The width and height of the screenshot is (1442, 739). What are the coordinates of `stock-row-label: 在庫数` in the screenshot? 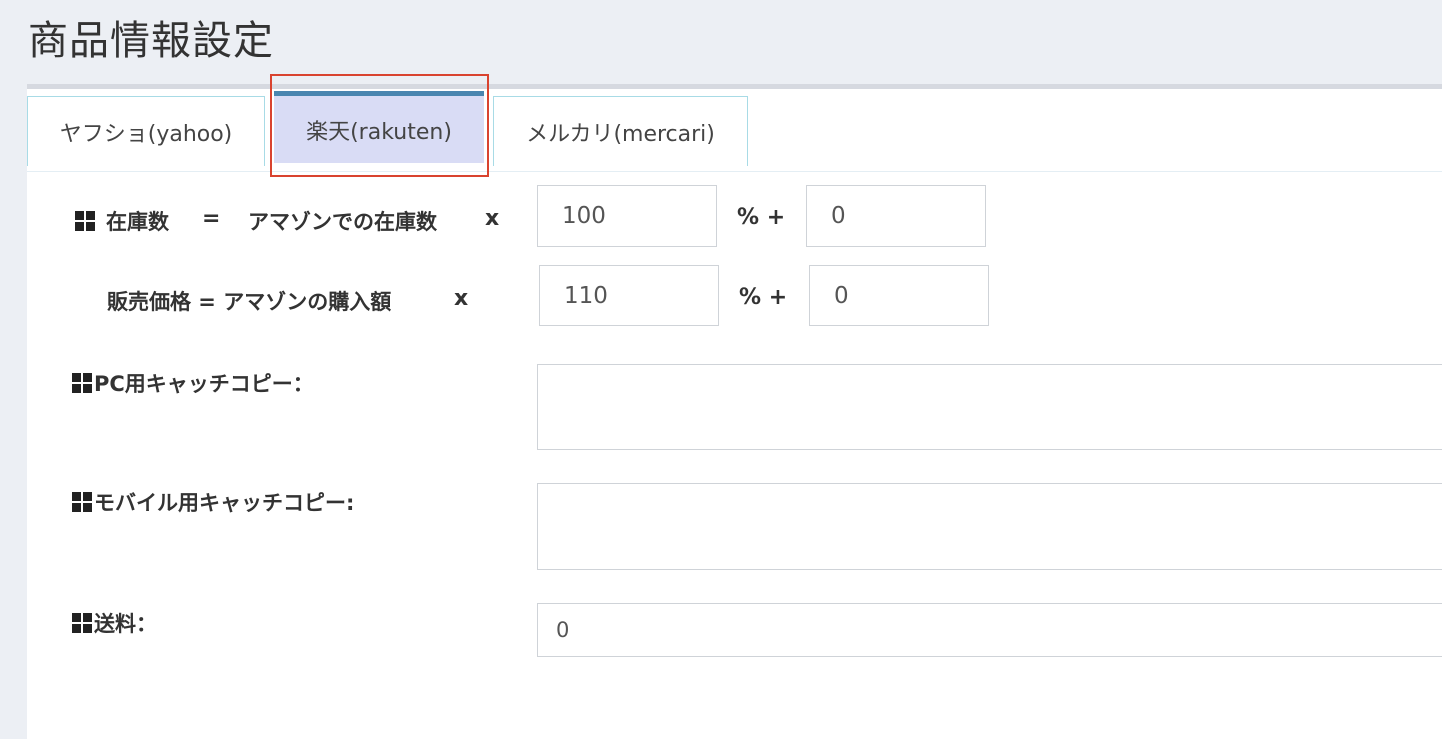 It's located at (122, 221).